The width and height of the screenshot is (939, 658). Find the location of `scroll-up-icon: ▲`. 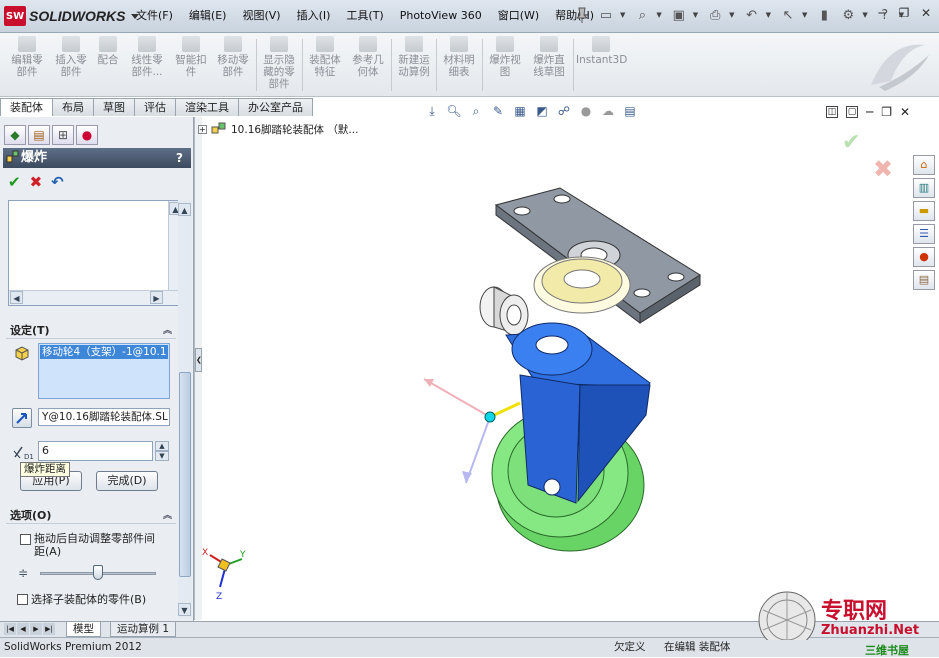

scroll-up-icon: ▲ is located at coordinates (184, 209).